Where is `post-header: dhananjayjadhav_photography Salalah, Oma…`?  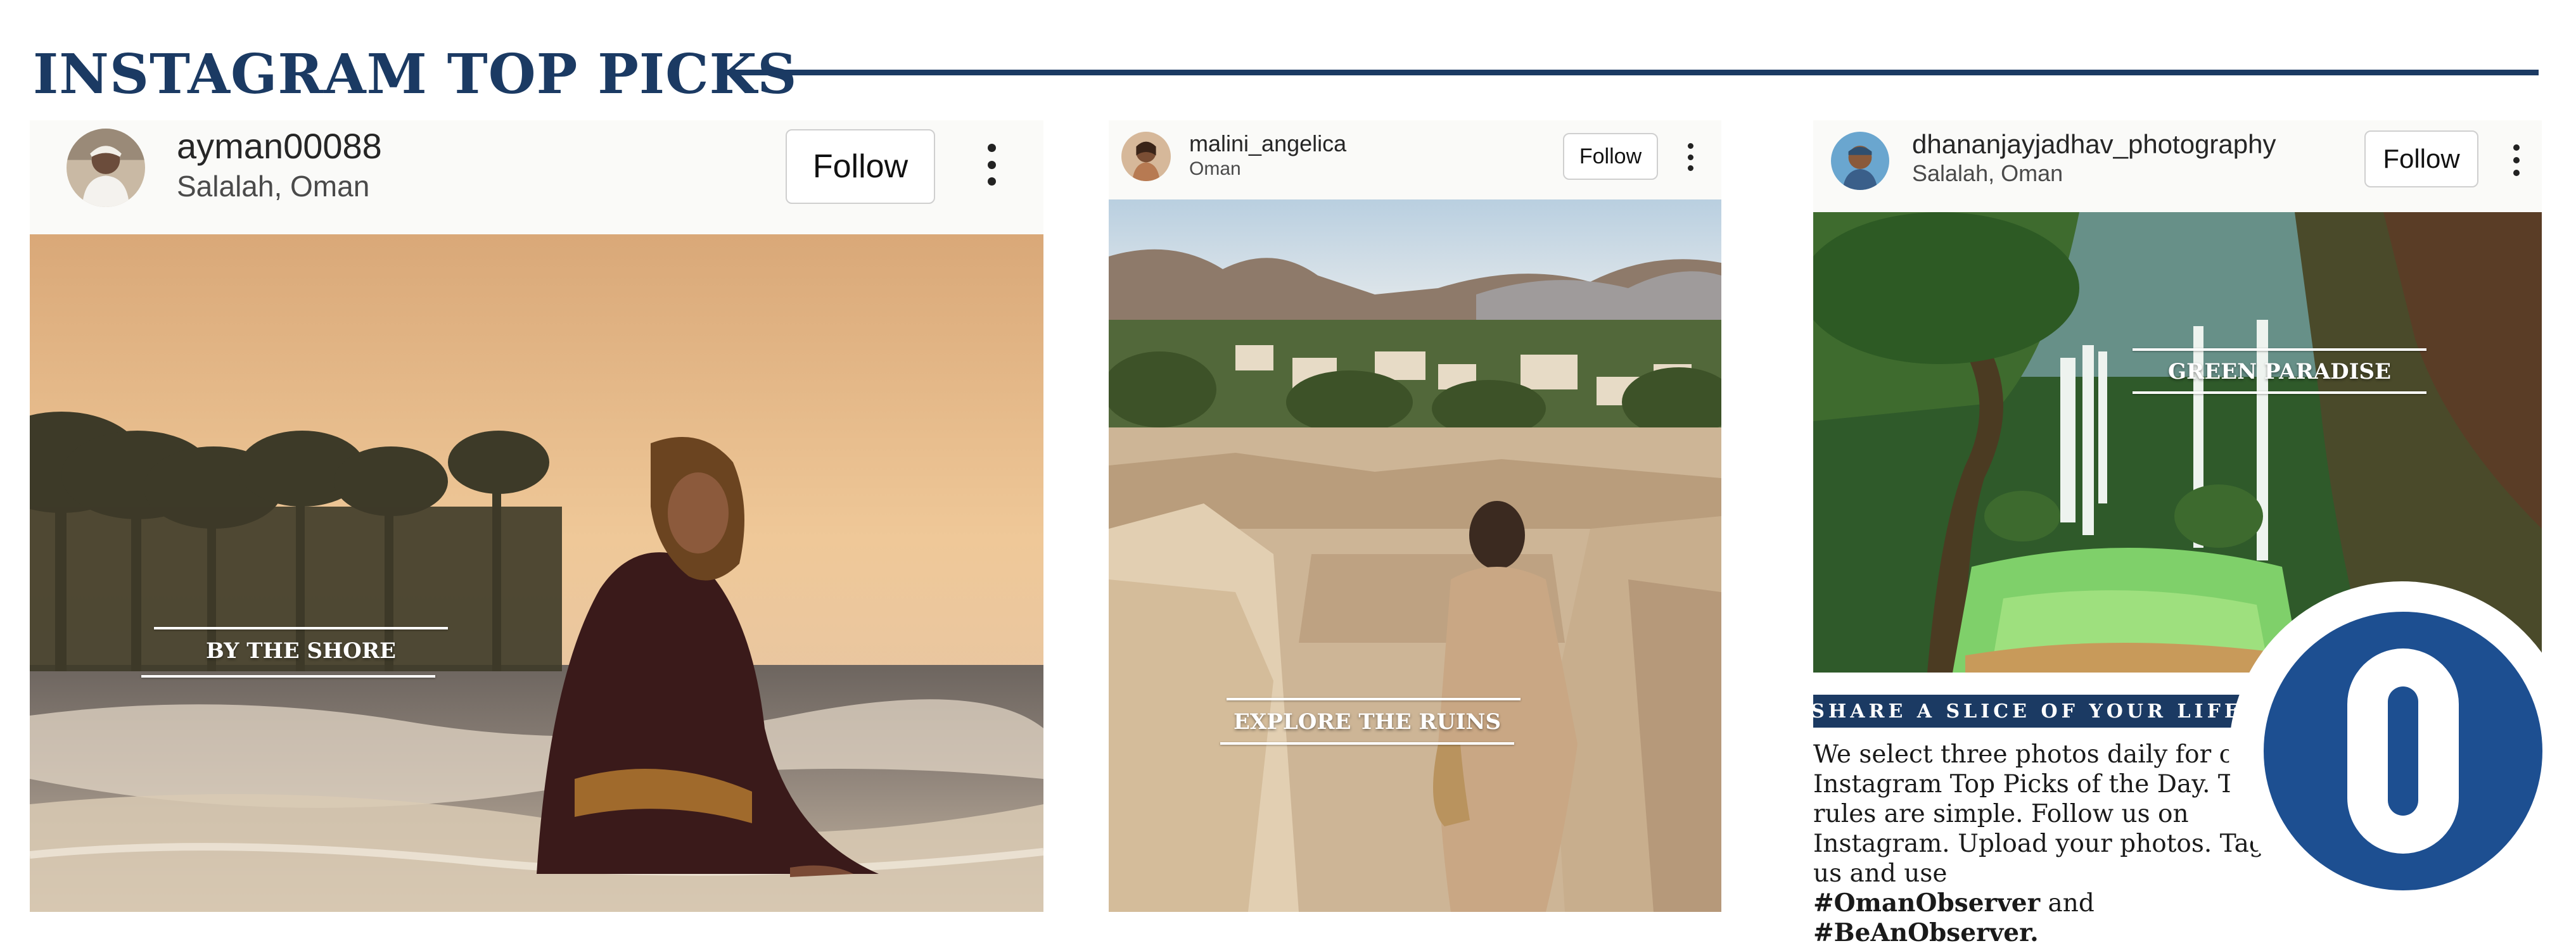
post-header: dhananjayjadhav_photography Salalah, Oma… is located at coordinates (2178, 166).